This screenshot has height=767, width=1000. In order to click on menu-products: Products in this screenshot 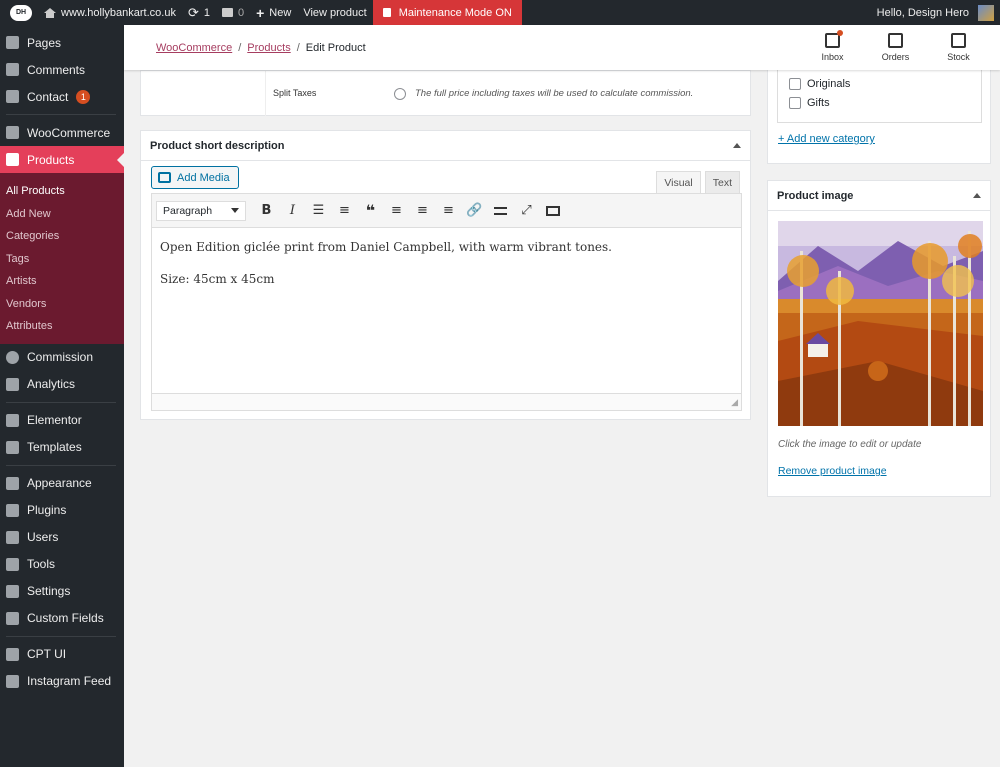, I will do `click(62, 159)`.